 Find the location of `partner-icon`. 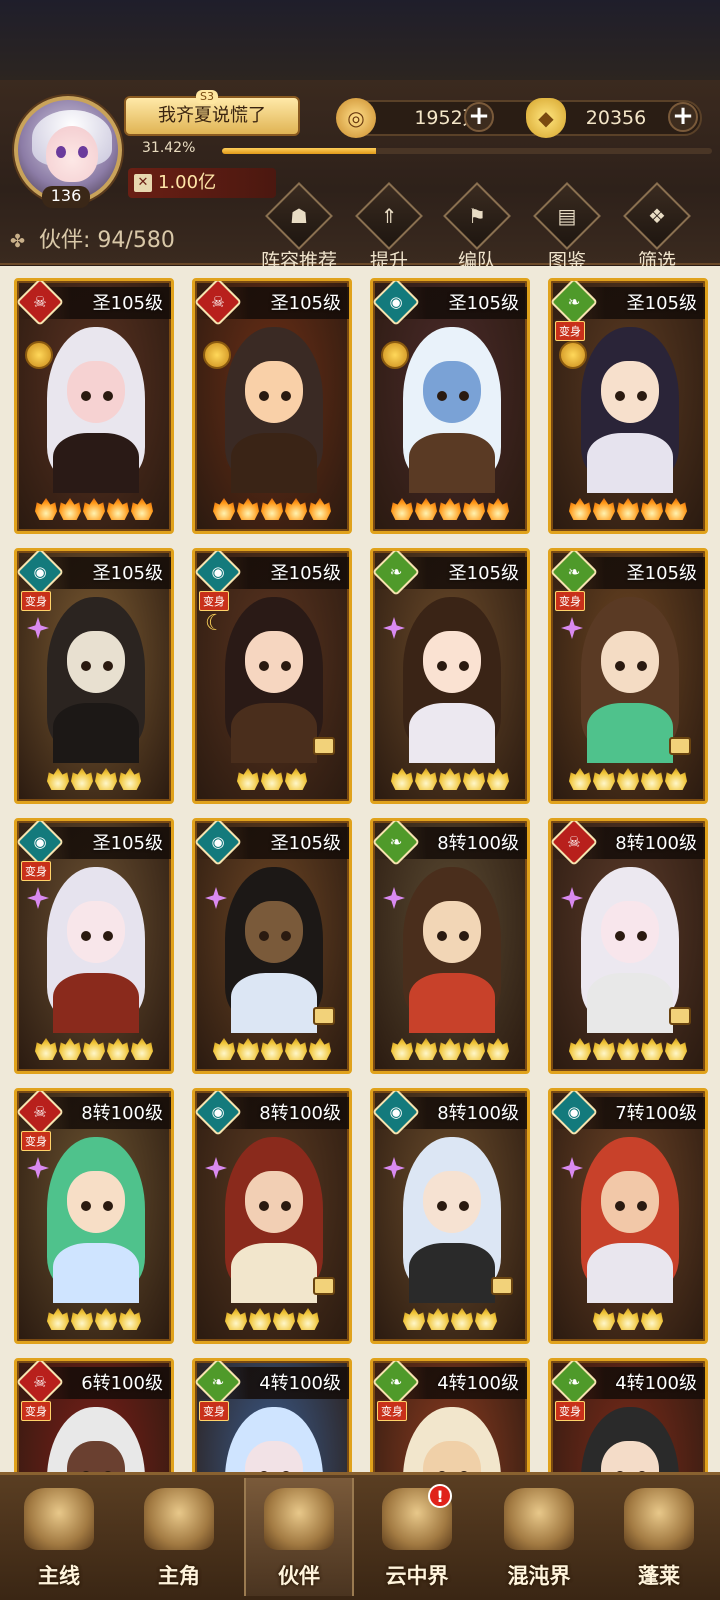

partner-icon is located at coordinates (299, 1519).